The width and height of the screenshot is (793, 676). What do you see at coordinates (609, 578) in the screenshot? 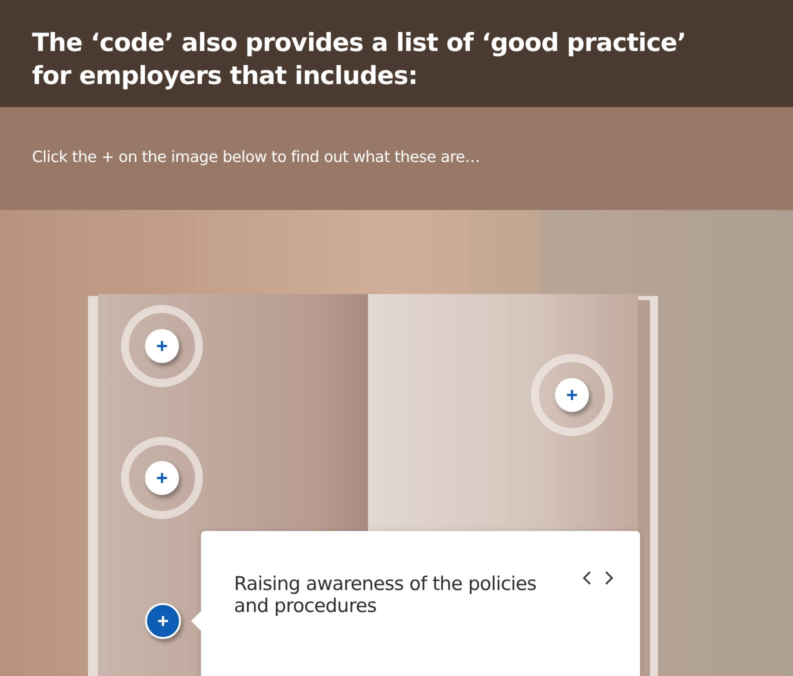
I see `chevron-right-icon` at bounding box center [609, 578].